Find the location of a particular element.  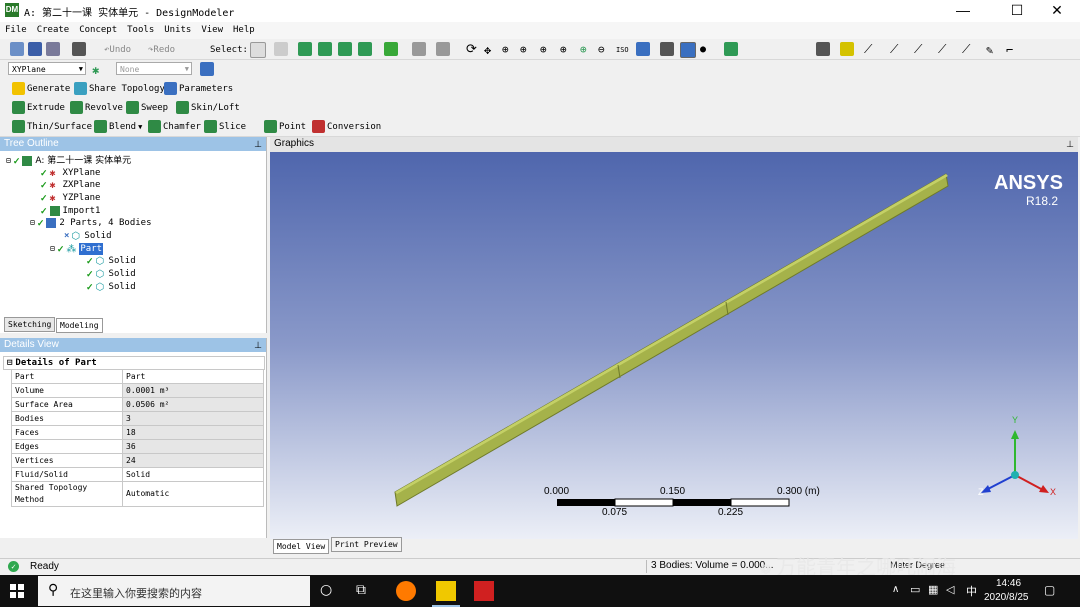

tree-item-xyplane: ✓ ✱ XYPlane is located at coordinates (70, 173).